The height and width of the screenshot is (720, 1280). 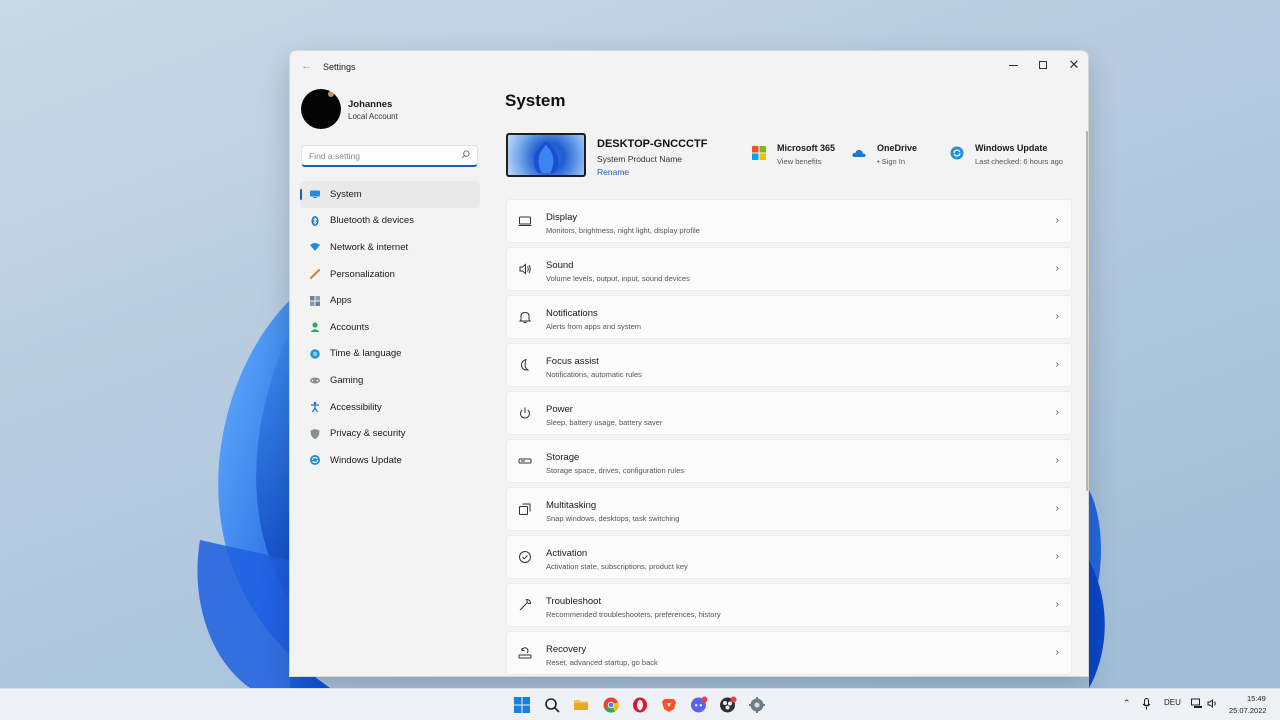 I want to click on close-icon: ✕, so click(x=1074, y=64).